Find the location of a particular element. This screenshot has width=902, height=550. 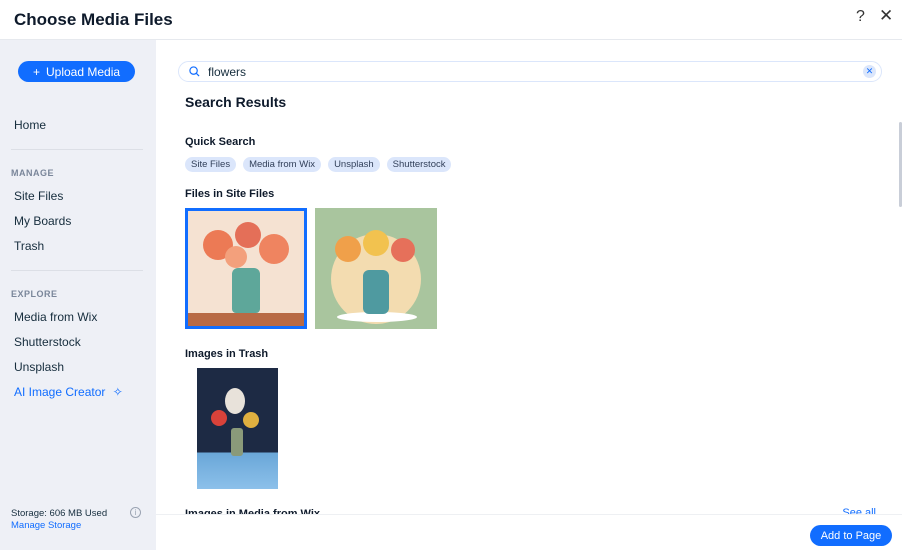

image-thumbnail-trash-flowers is located at coordinates (237, 428).